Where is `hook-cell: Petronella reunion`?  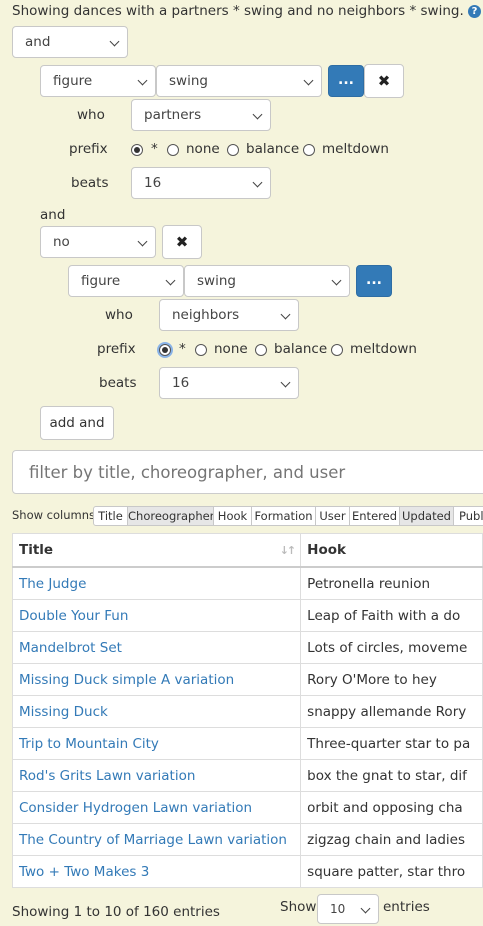
hook-cell: Petronella reunion is located at coordinates (391, 583).